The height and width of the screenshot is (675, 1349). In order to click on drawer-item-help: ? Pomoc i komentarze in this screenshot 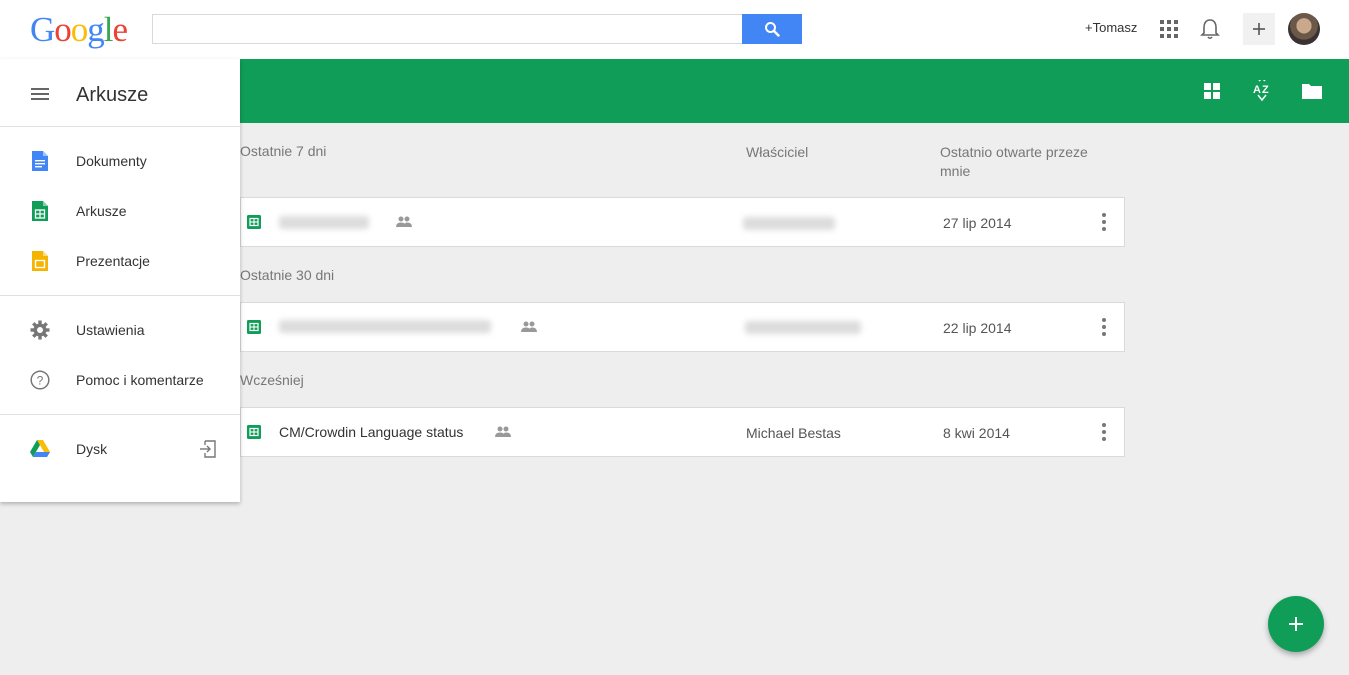, I will do `click(120, 380)`.